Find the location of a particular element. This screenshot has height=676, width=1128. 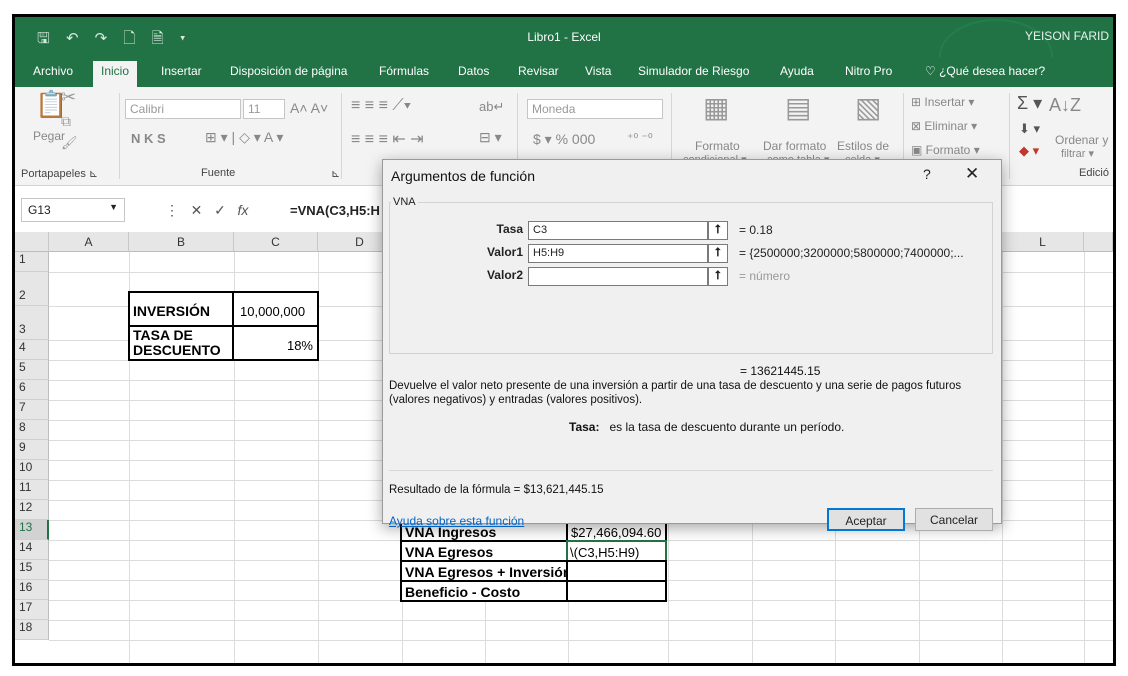

tab-insertar: Insertar is located at coordinates (181, 71).